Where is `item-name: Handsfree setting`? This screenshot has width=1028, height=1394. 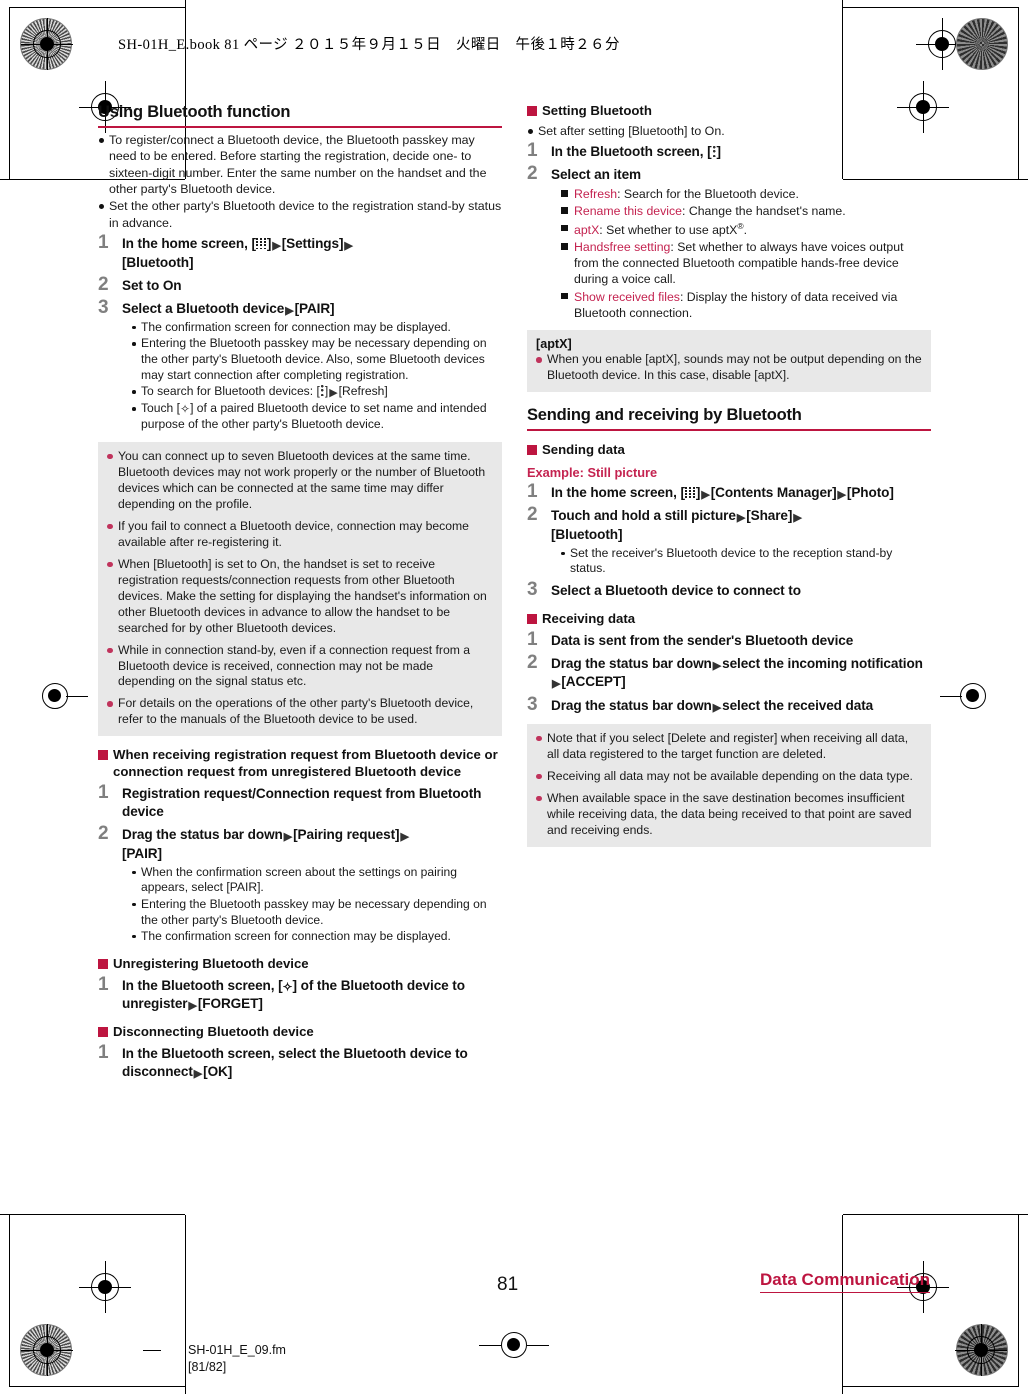 item-name: Handsfree setting is located at coordinates (622, 247).